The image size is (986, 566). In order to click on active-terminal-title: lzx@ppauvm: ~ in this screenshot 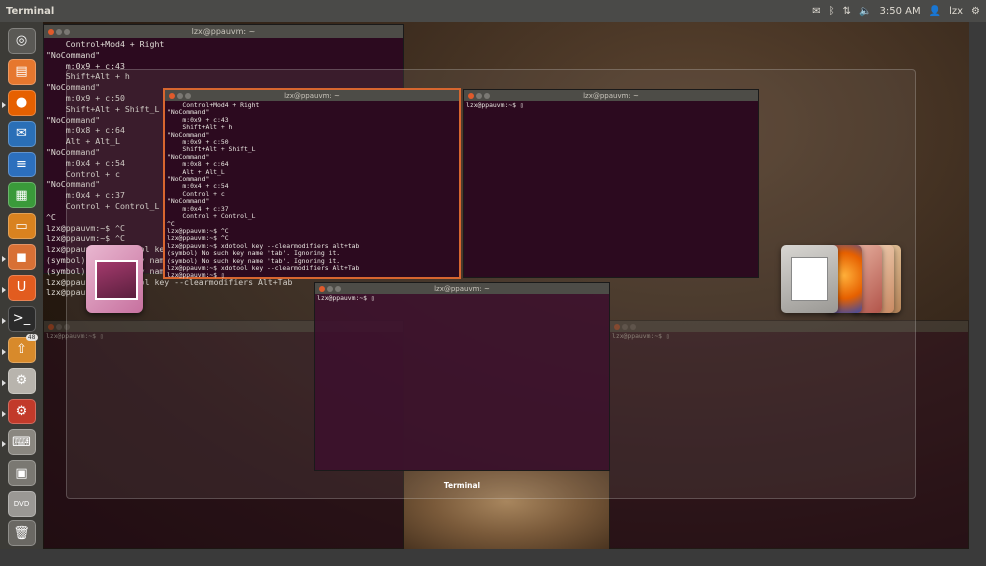, I will do `click(312, 95)`.